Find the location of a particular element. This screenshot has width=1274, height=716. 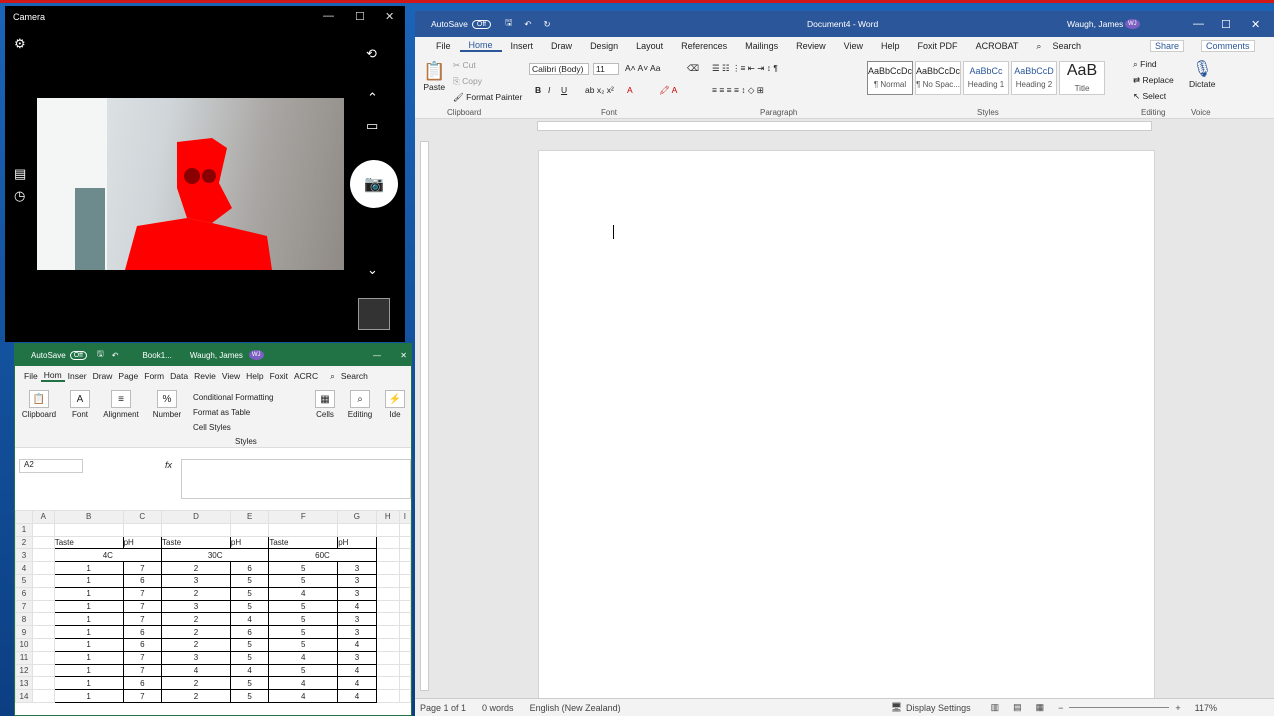

cell: Taste is located at coordinates (196, 542).